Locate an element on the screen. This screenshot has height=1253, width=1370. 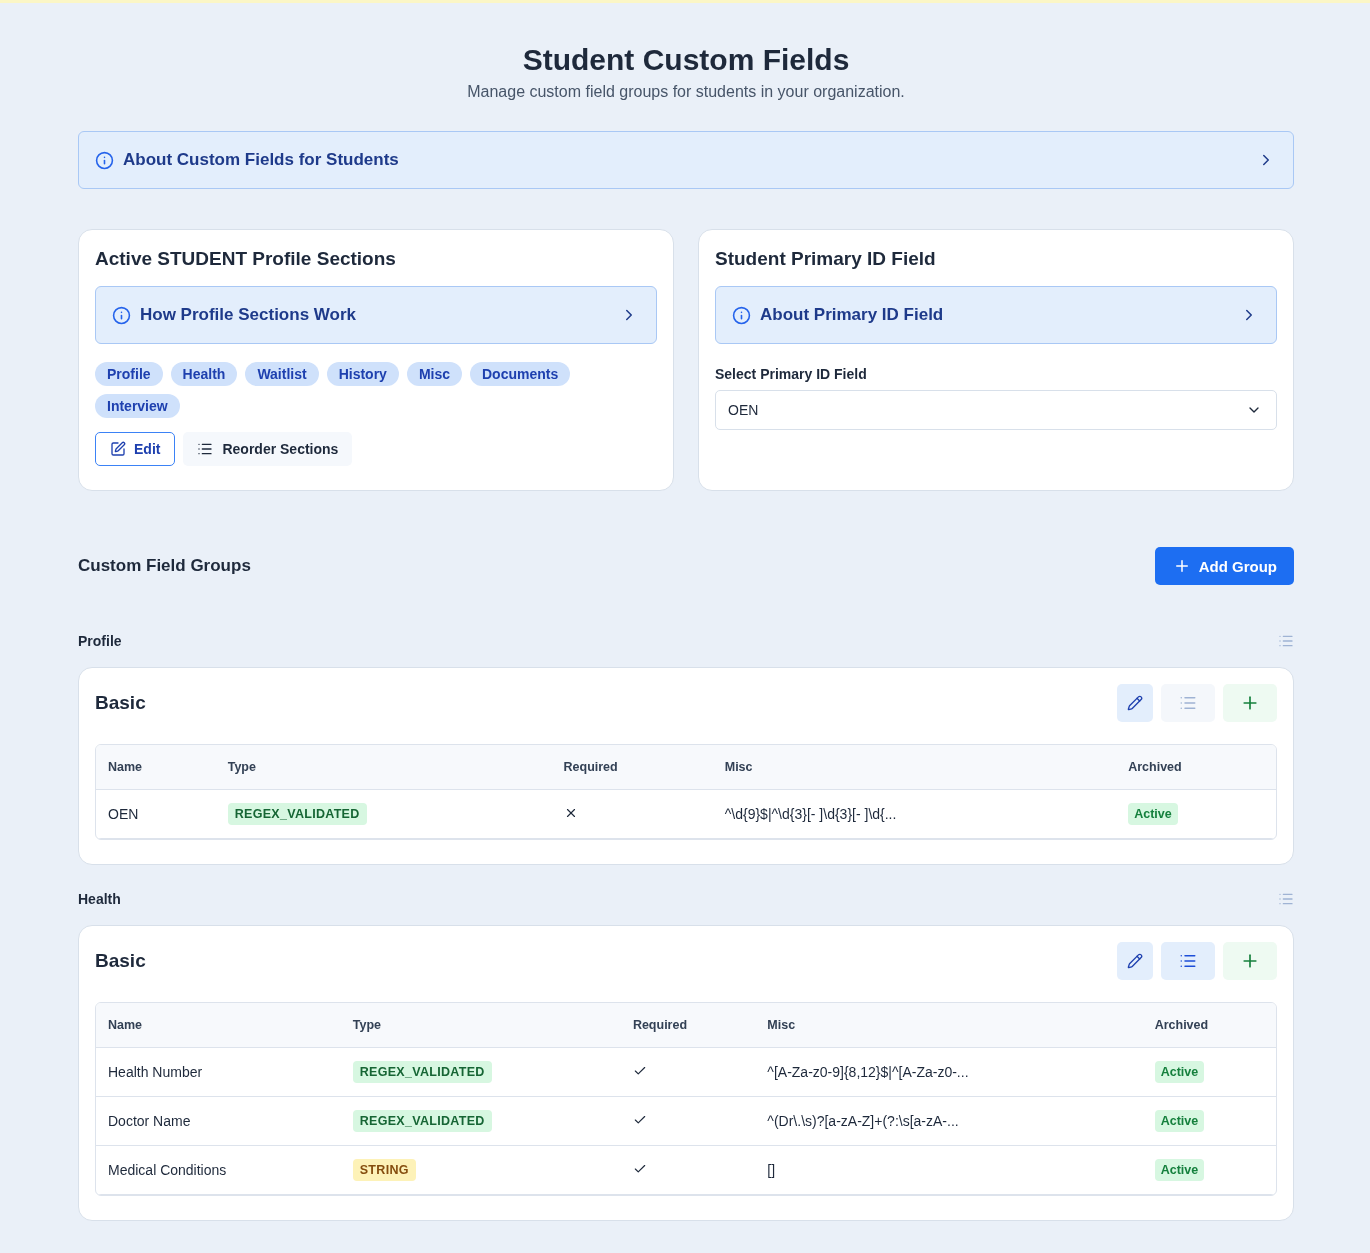
type-tag: STRING is located at coordinates (384, 1170).